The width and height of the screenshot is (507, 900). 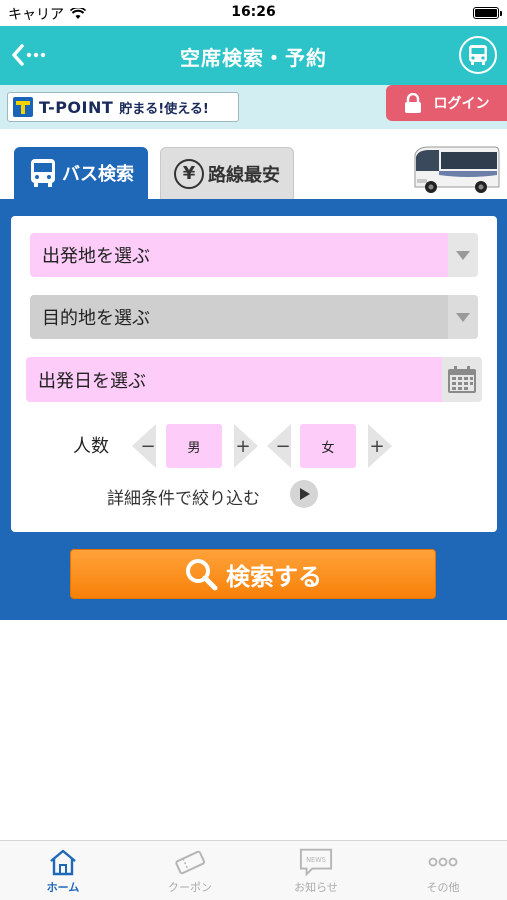 I want to click on date-field: 出発日を選ぶ, so click(x=254, y=379).